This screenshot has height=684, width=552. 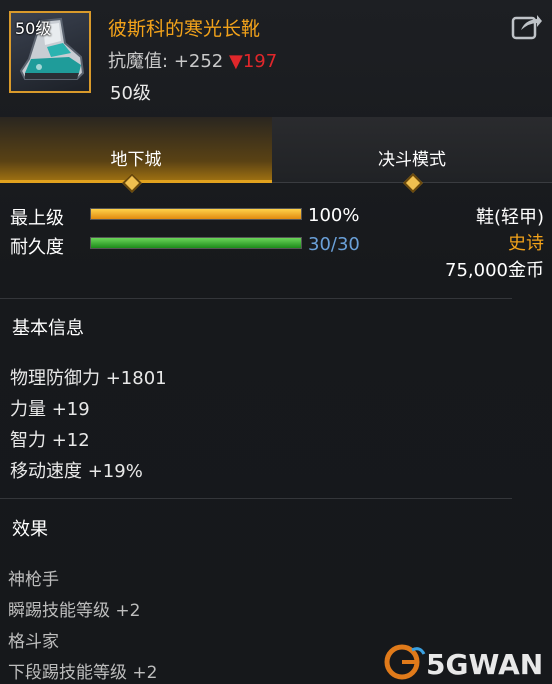 I want to click on attribute-line: 物理防御力 +1801, so click(x=88, y=378).